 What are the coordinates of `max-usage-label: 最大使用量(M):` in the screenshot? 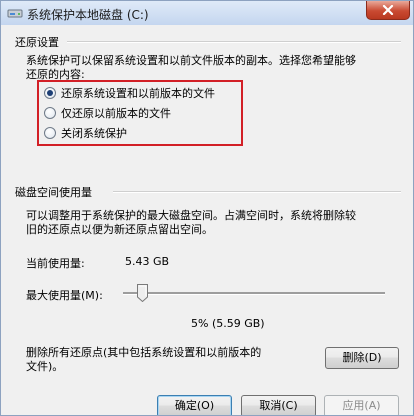 It's located at (64, 295).